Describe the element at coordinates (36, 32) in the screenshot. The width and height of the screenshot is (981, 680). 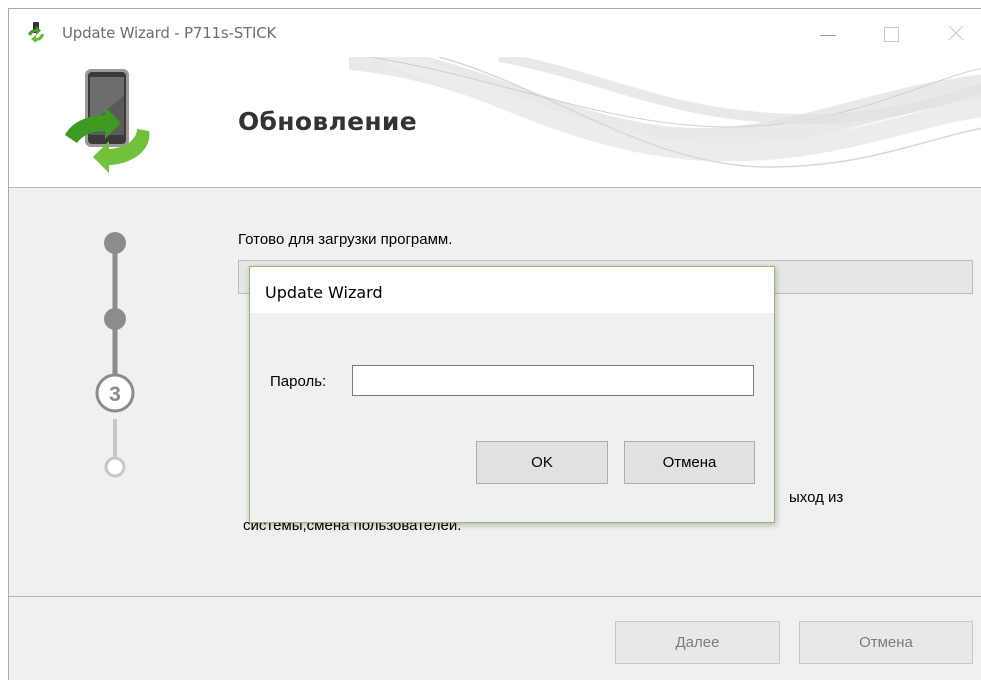
I see `update-wizard-icon` at that location.